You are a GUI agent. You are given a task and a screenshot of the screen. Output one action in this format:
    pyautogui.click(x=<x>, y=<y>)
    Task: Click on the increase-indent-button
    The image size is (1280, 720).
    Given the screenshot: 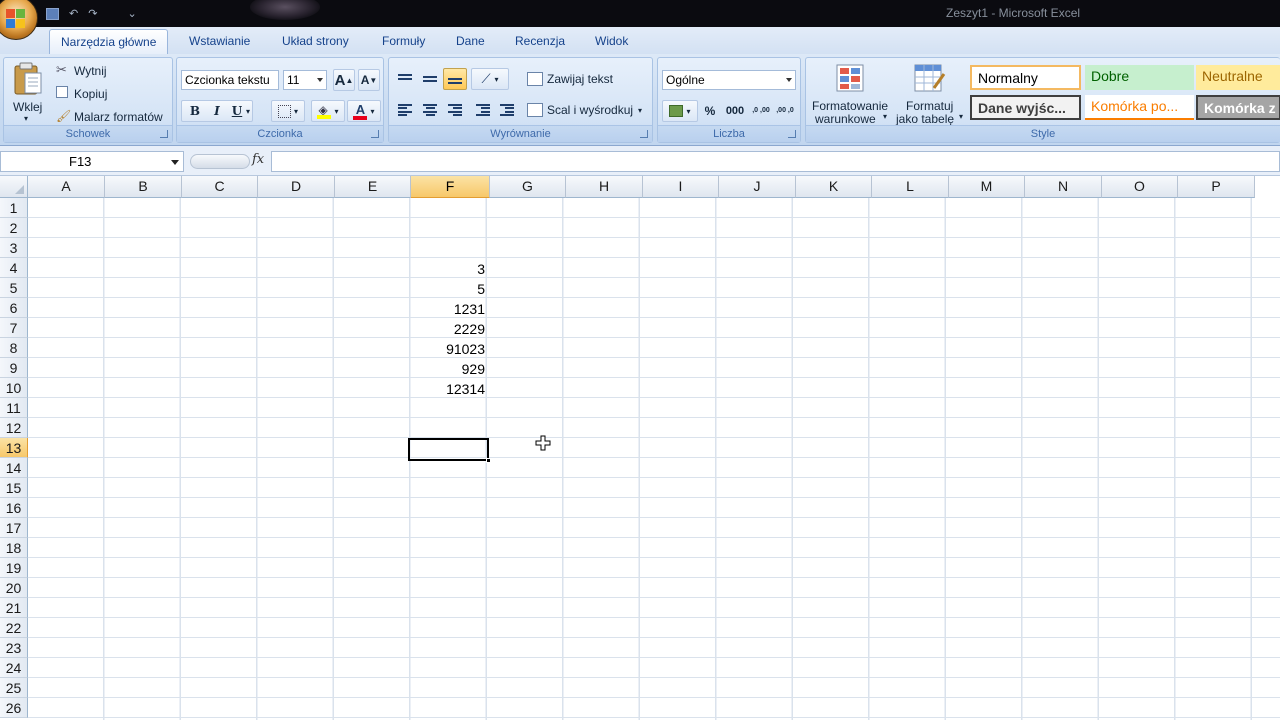 What is the action you would take?
    pyautogui.click(x=507, y=110)
    